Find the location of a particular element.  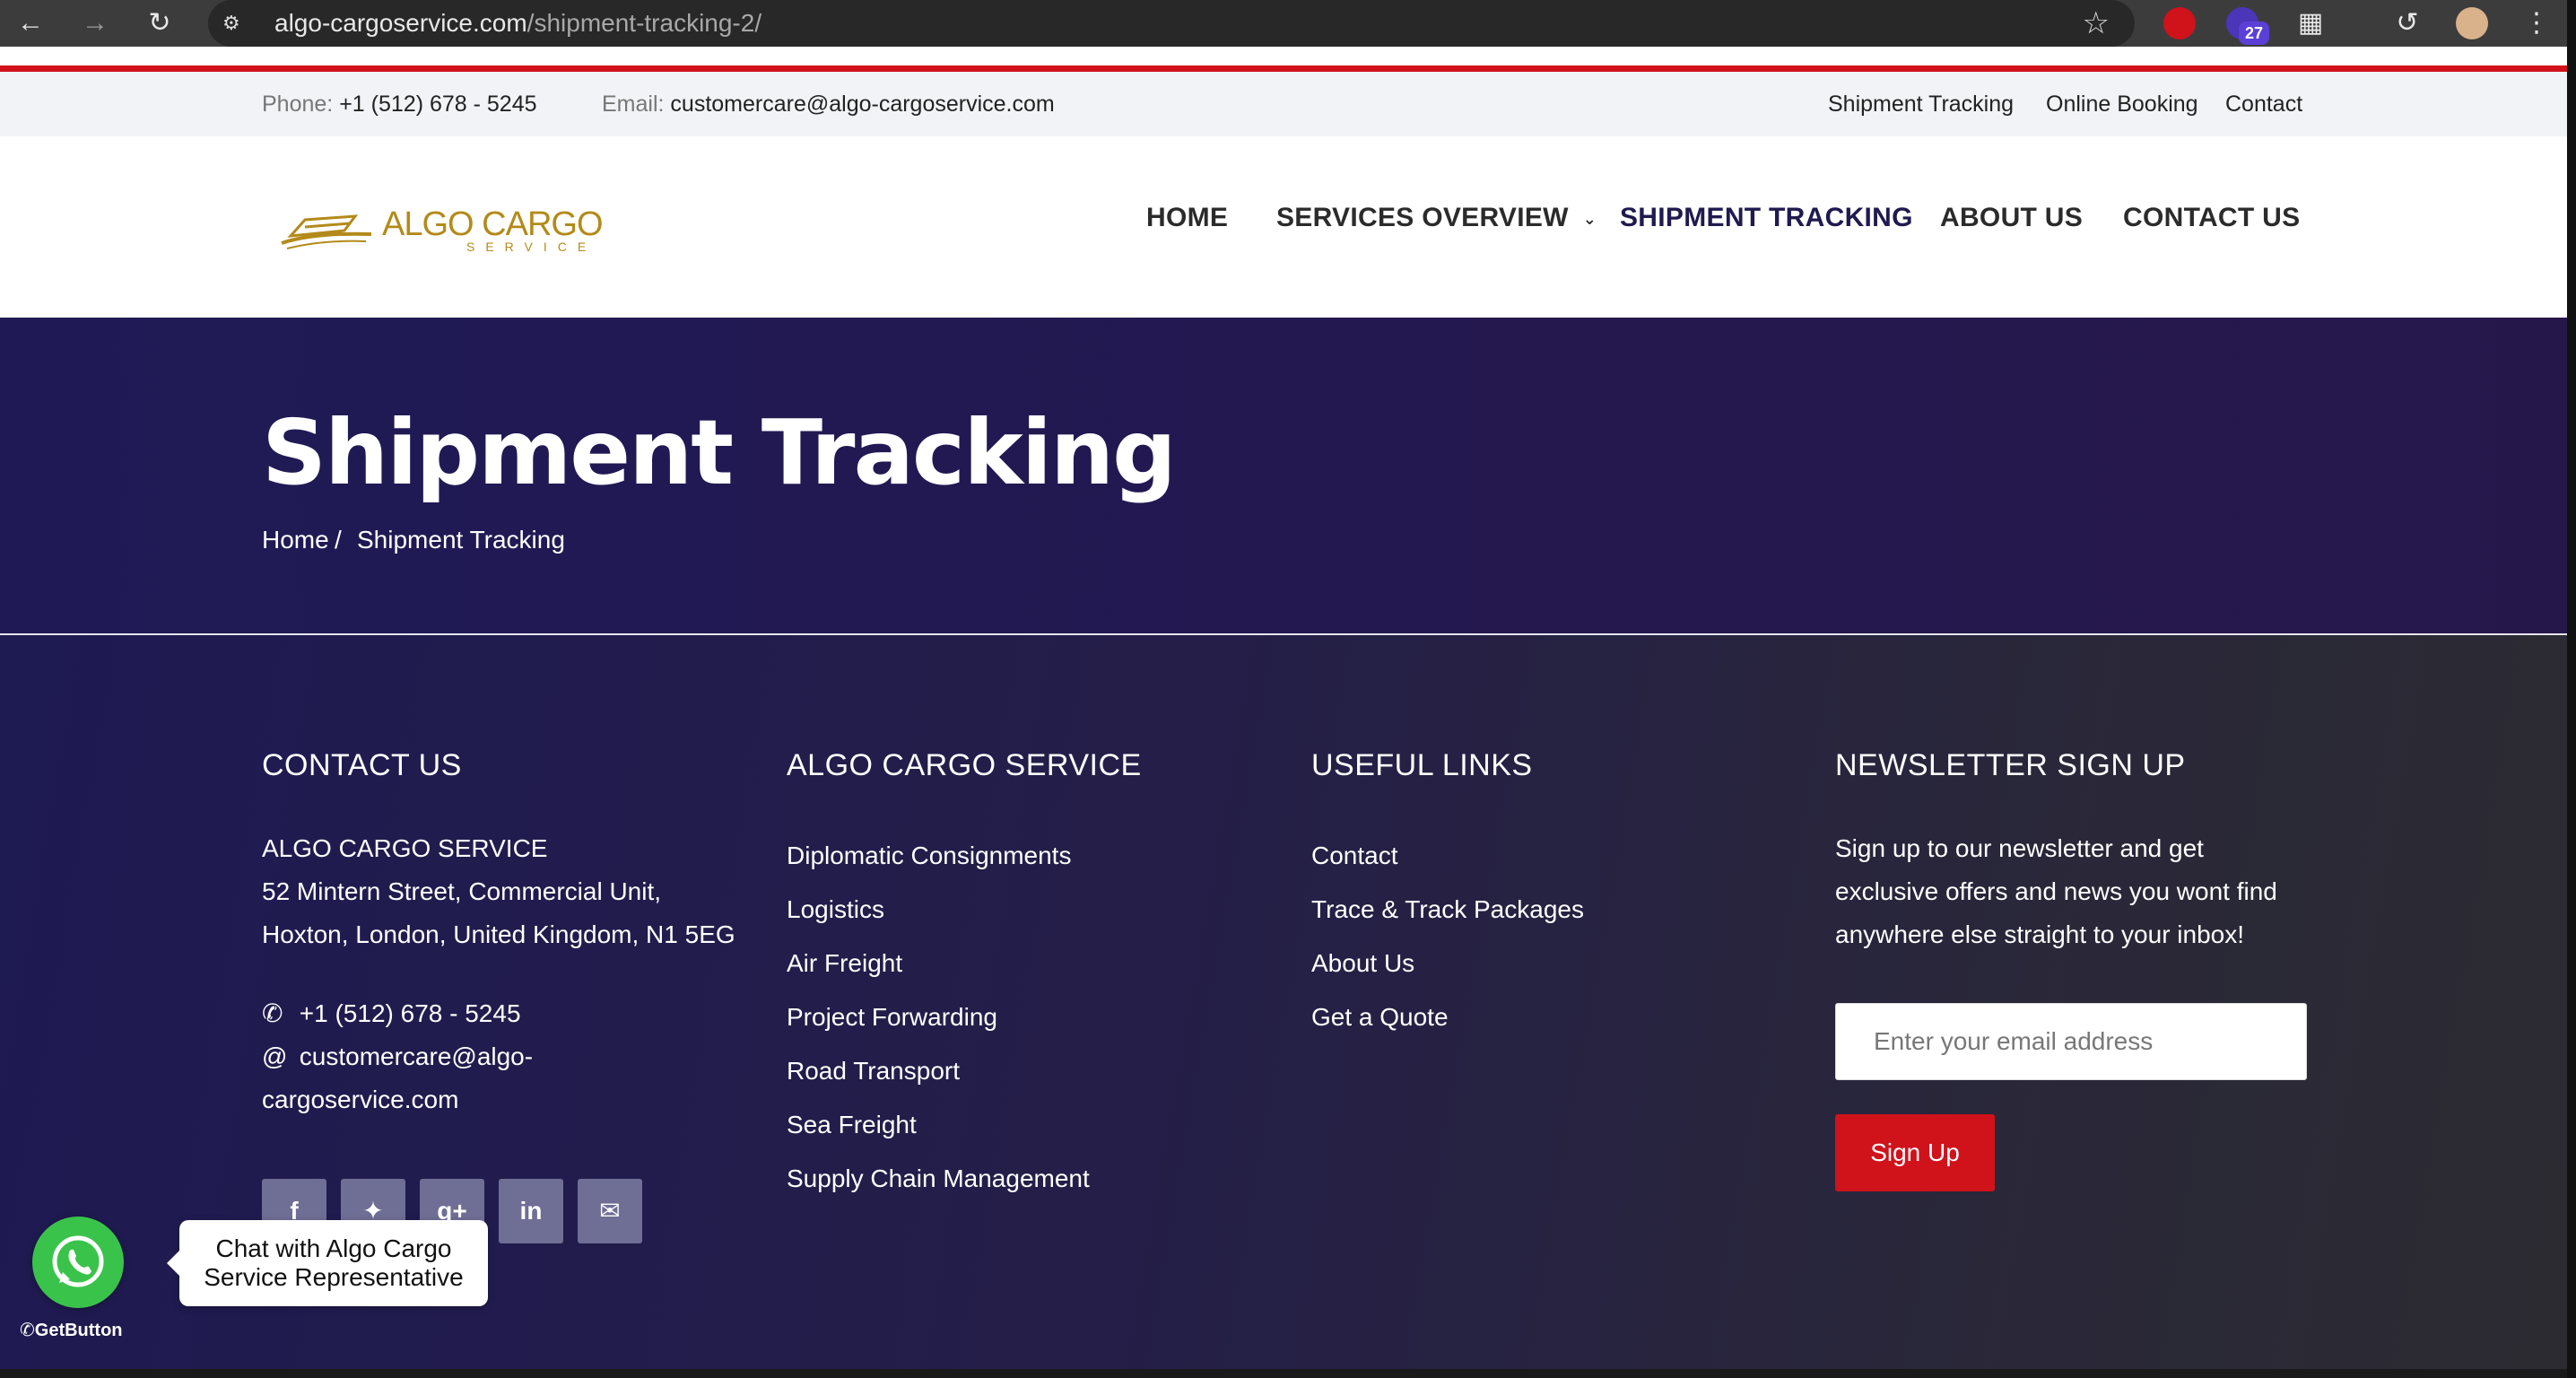

extension-adblock-icon is located at coordinates (2179, 23).